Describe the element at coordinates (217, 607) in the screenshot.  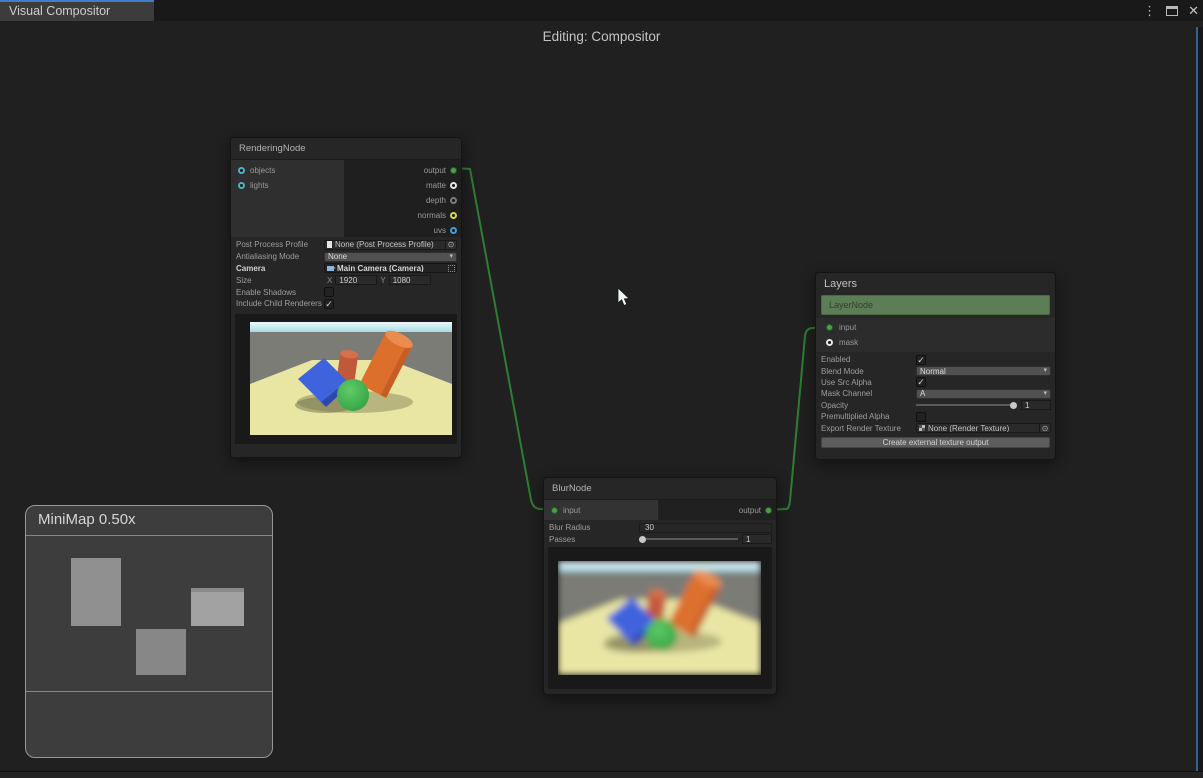
I see `minimap-node-layers` at that location.